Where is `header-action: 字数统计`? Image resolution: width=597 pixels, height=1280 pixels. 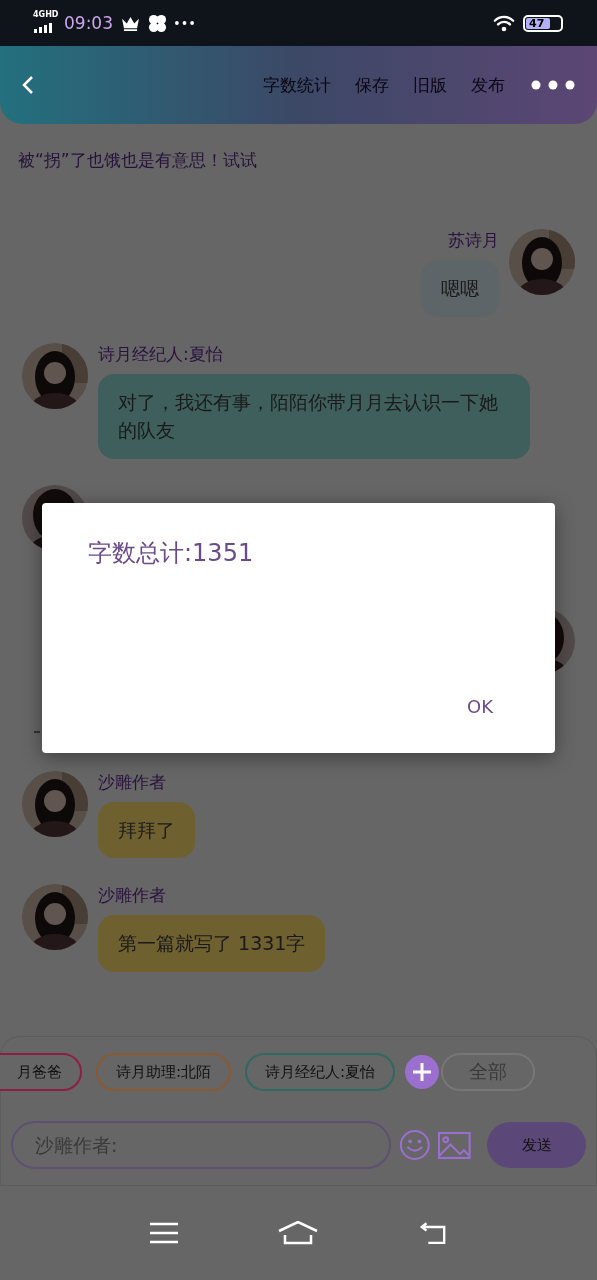
header-action: 字数统计 is located at coordinates (297, 85).